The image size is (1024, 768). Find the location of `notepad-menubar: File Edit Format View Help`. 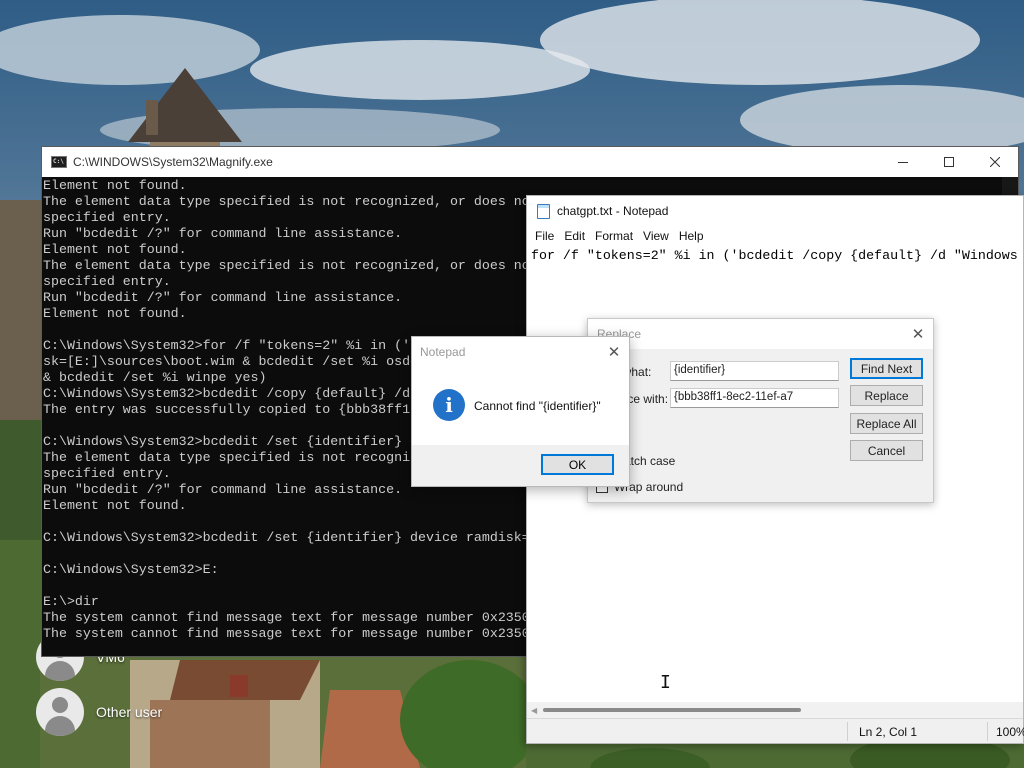

notepad-menubar: File Edit Format View Help is located at coordinates (775, 236).